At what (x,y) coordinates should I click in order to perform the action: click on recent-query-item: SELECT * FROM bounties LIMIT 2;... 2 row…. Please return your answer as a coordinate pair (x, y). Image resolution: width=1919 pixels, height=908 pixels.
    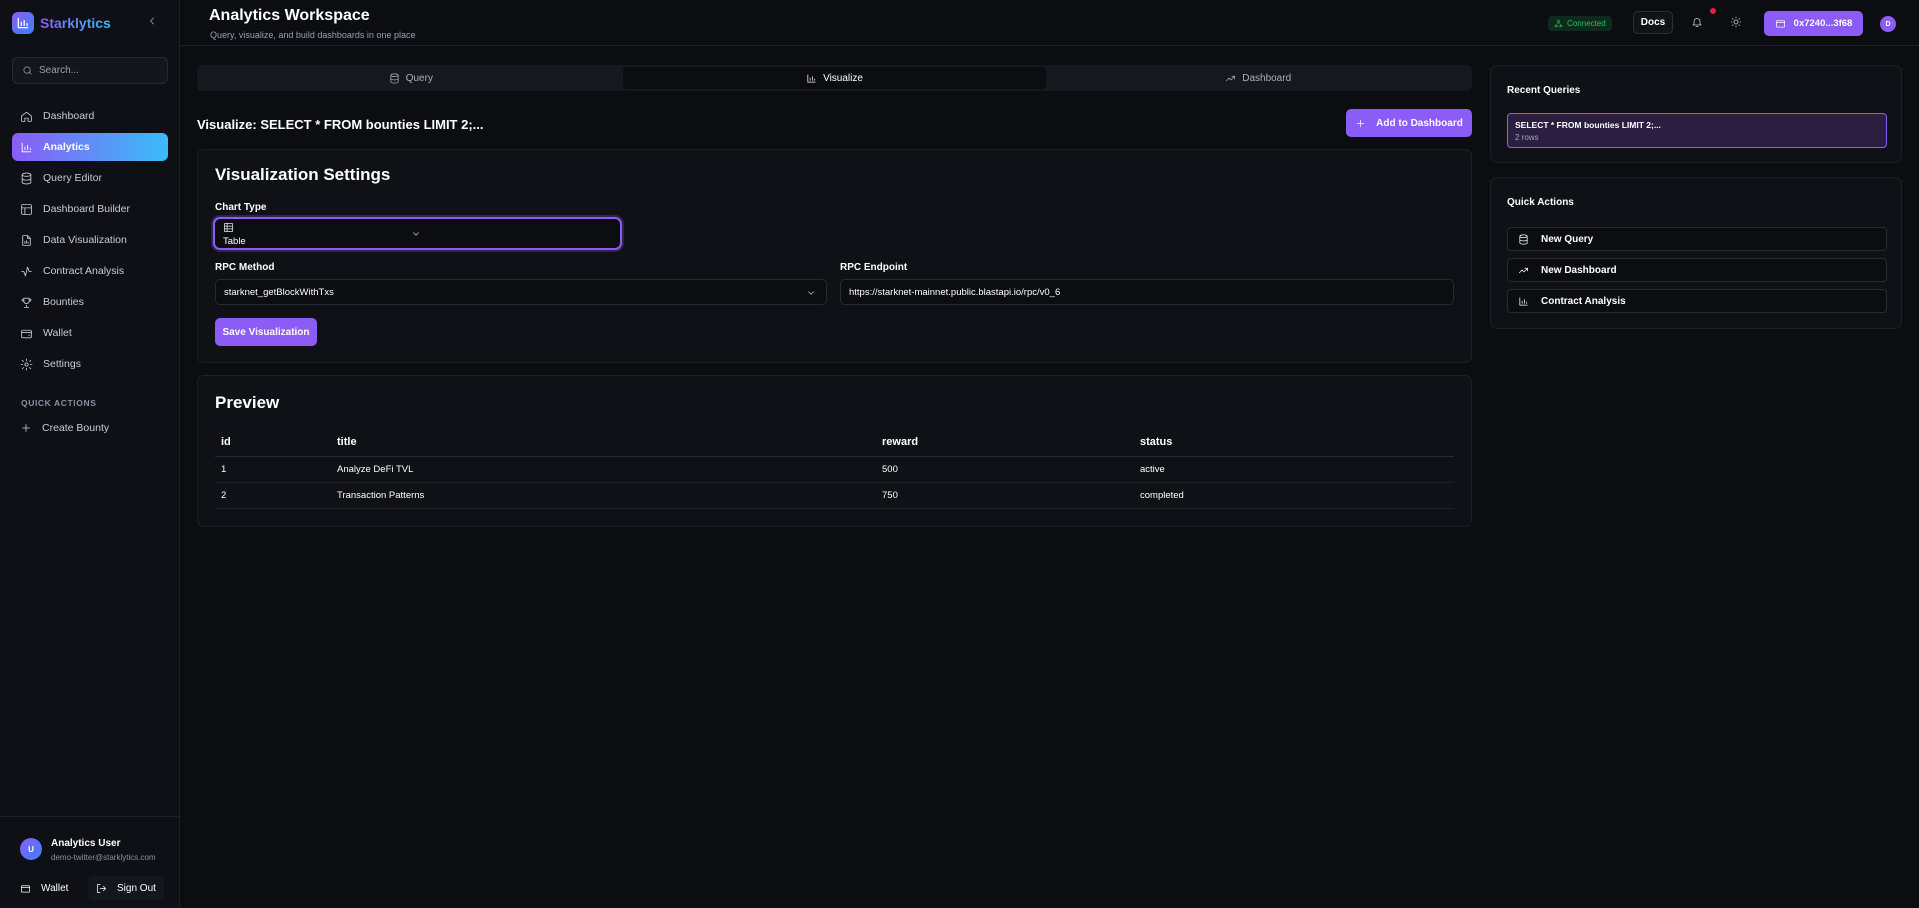
    Looking at the image, I should click on (1697, 130).